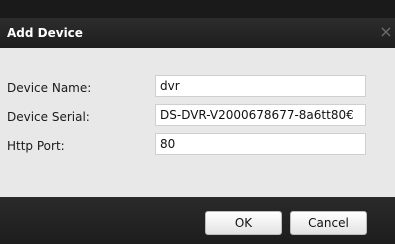 This screenshot has height=244, width=395. Describe the element at coordinates (48, 117) in the screenshot. I see `device-serial-label: Device Serial:` at that location.